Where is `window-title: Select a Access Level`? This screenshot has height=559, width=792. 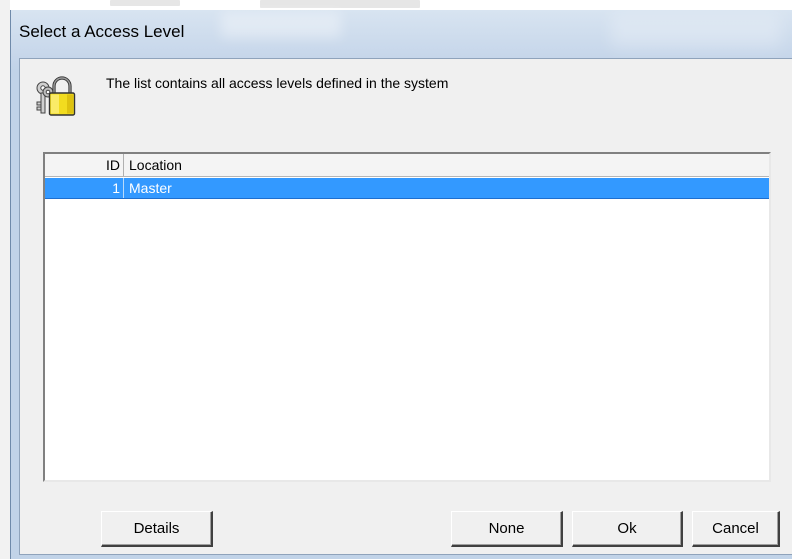 window-title: Select a Access Level is located at coordinates (102, 31).